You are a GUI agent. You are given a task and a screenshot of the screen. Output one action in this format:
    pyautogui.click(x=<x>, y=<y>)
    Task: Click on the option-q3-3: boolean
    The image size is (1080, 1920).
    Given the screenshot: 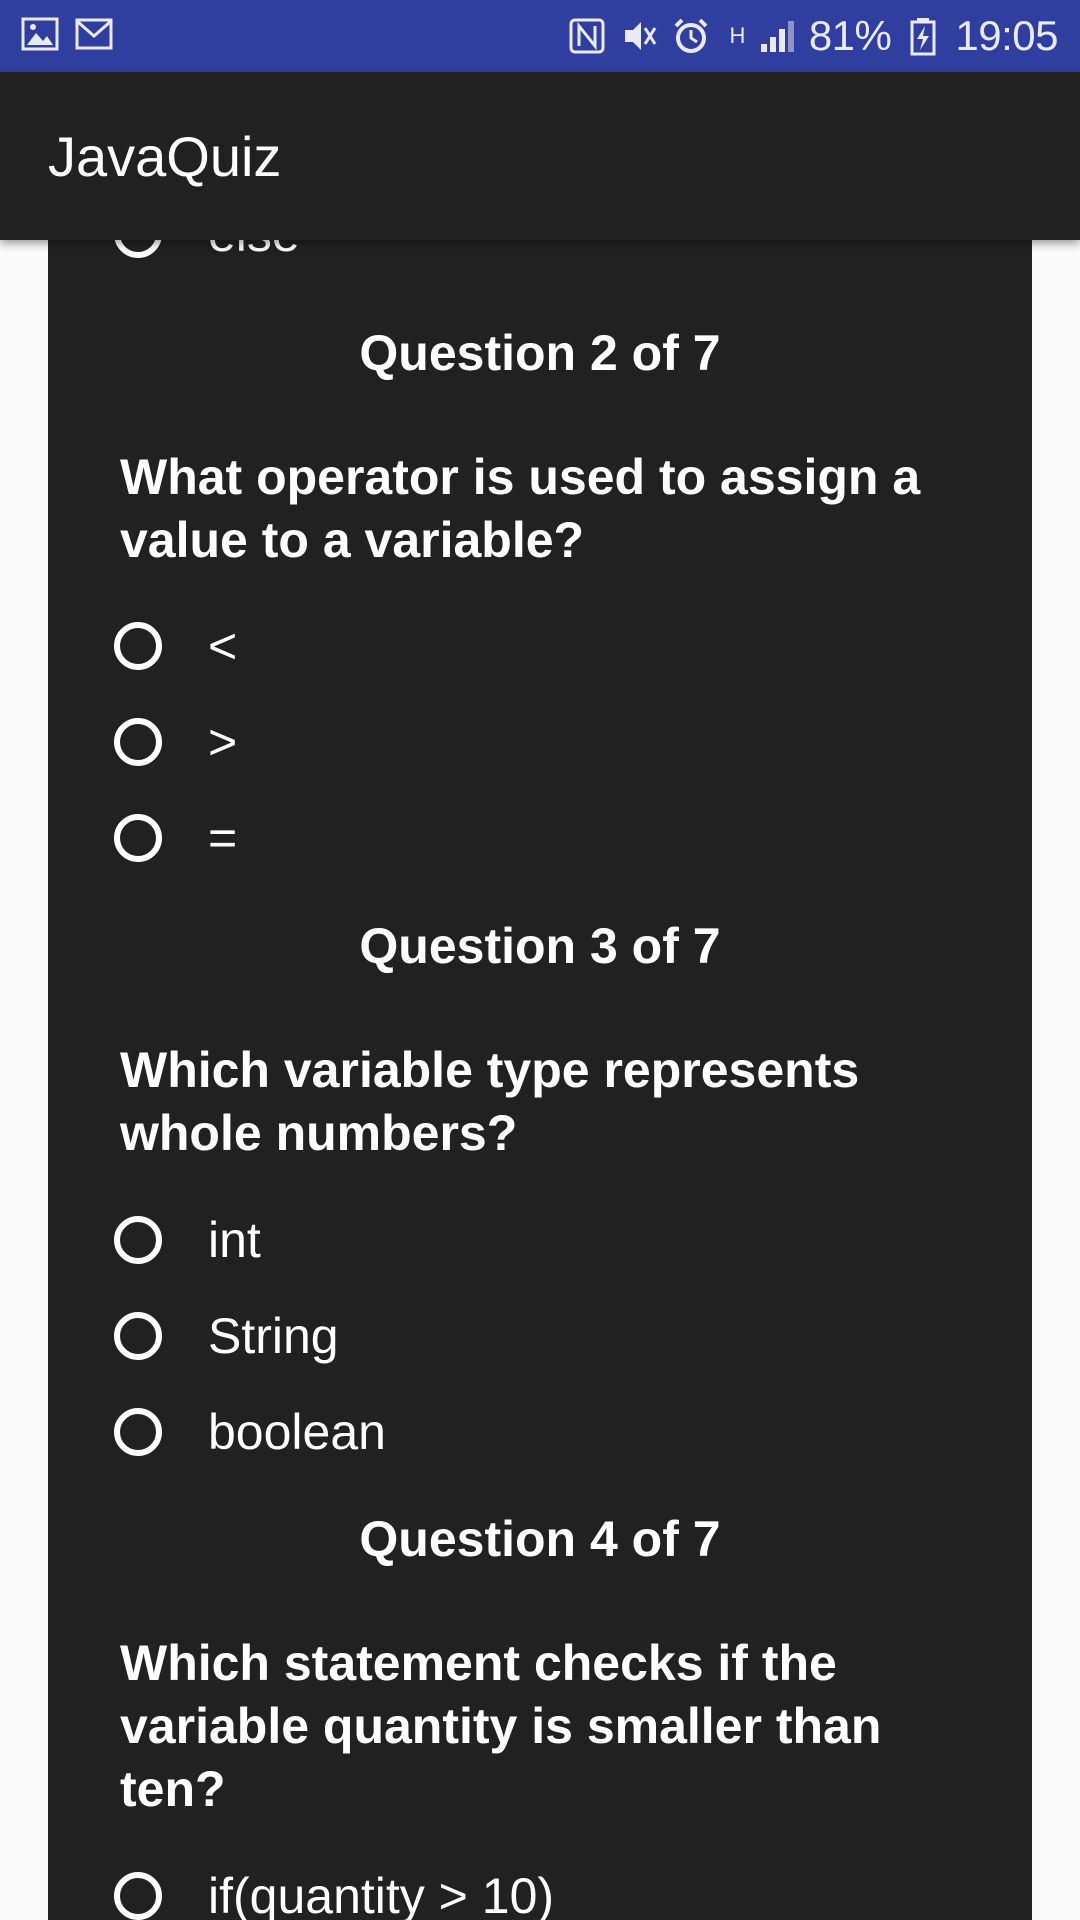 What is the action you would take?
    pyautogui.click(x=250, y=1432)
    